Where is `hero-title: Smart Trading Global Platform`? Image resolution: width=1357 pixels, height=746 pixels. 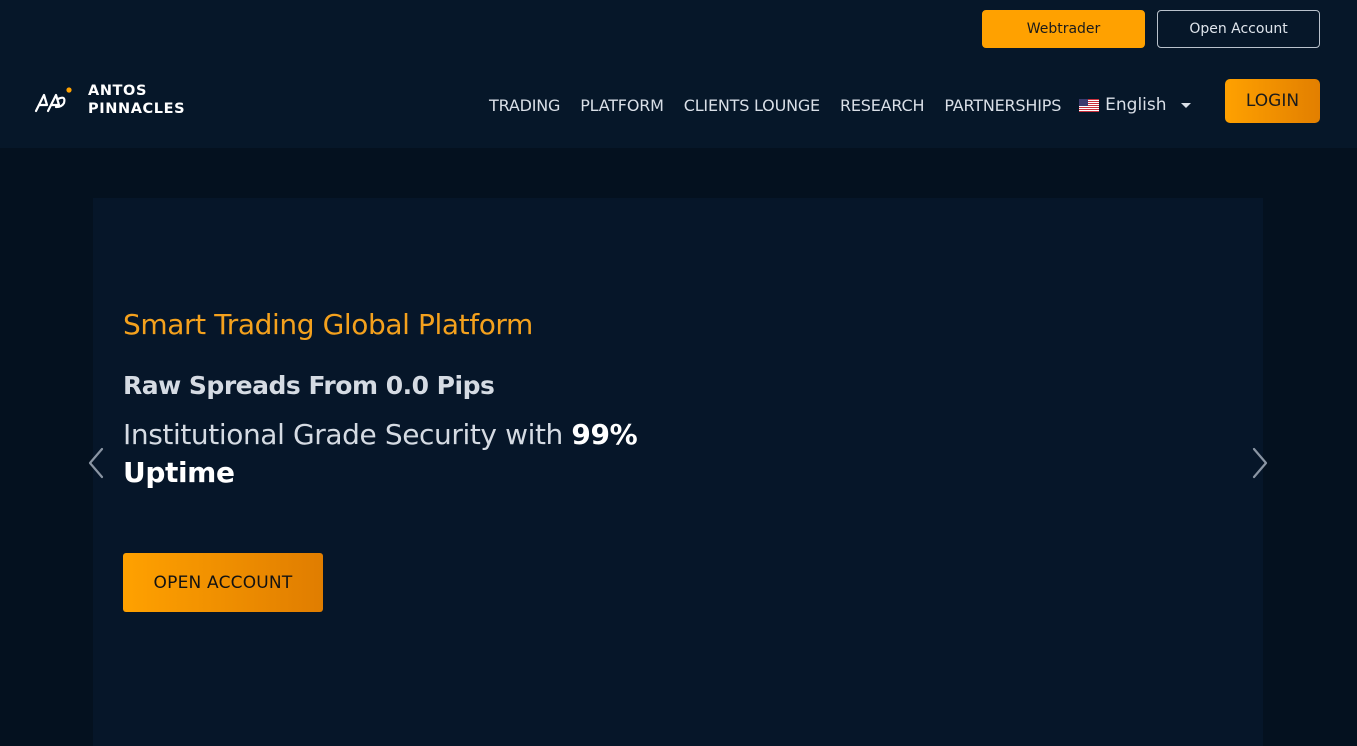
hero-title: Smart Trading Global Platform is located at coordinates (328, 324).